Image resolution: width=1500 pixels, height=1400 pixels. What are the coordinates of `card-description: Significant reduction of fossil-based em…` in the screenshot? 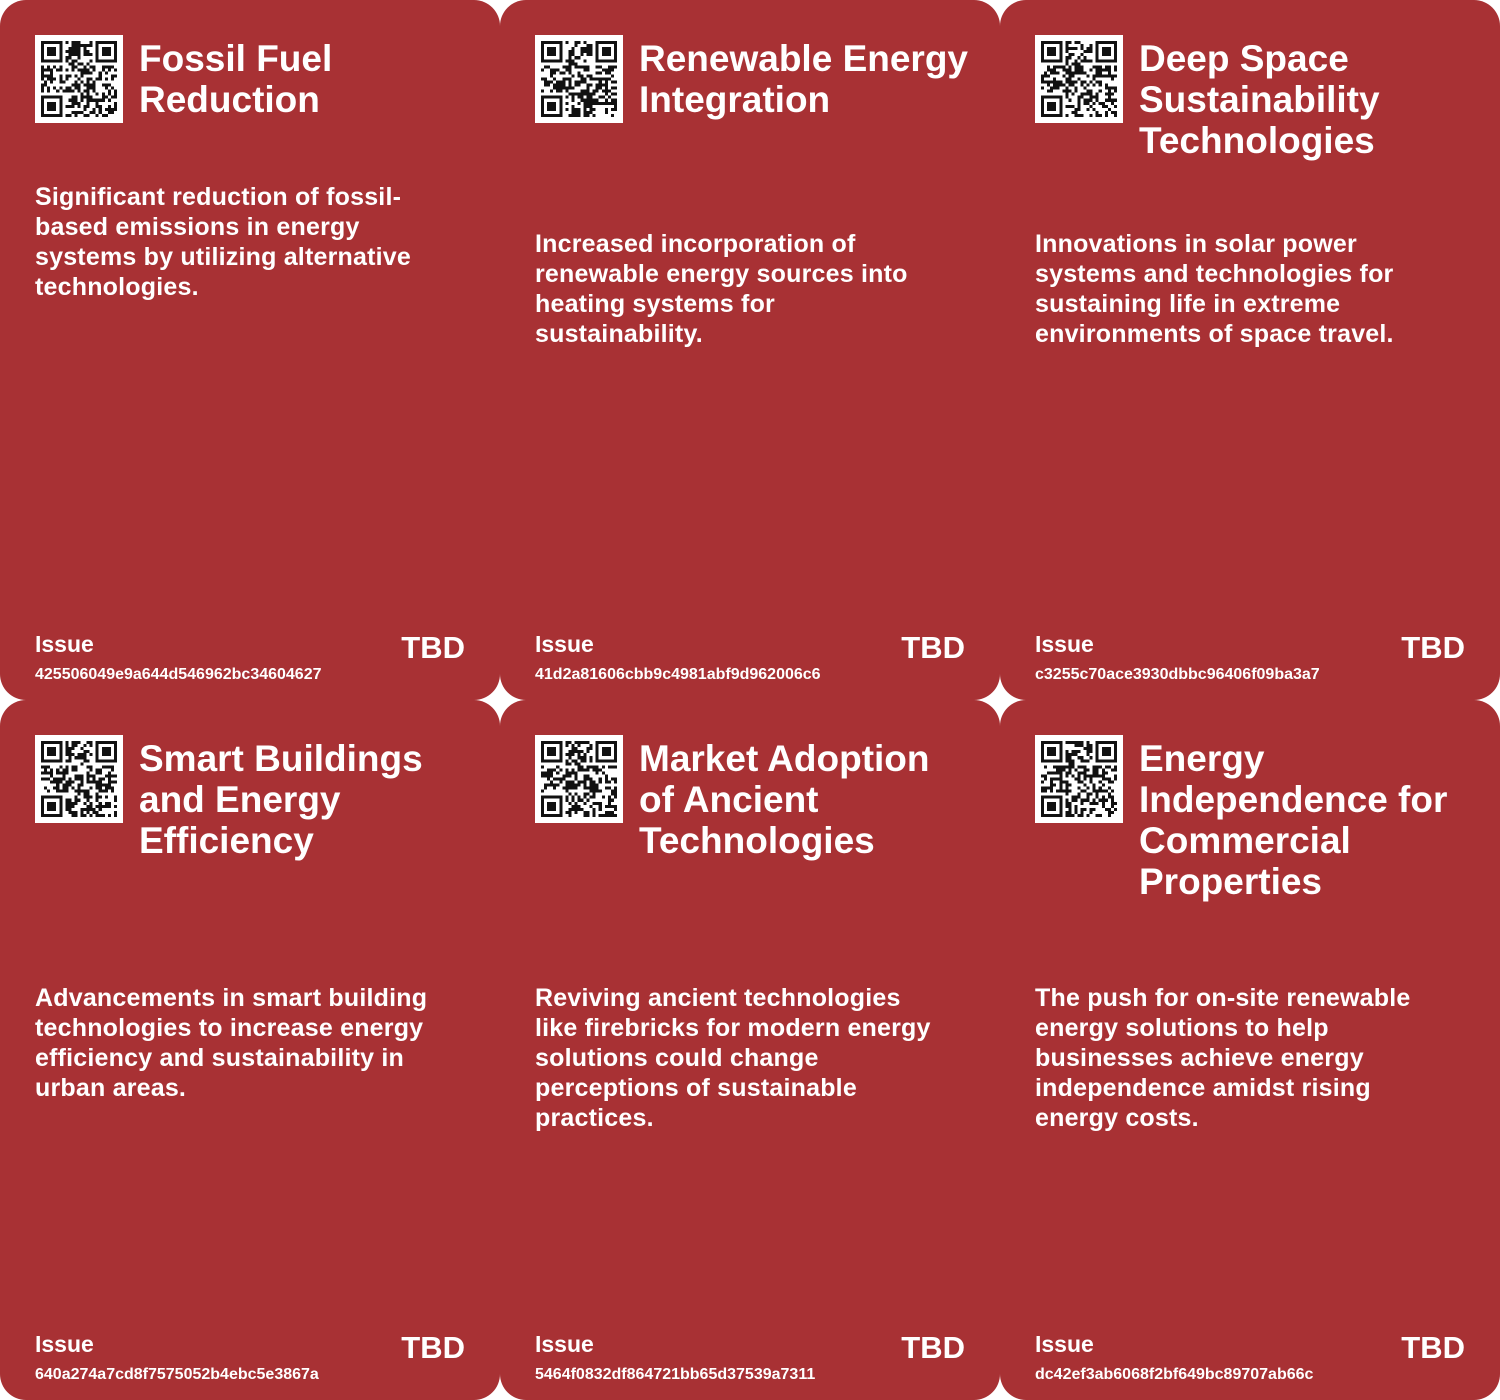 It's located at (223, 242).